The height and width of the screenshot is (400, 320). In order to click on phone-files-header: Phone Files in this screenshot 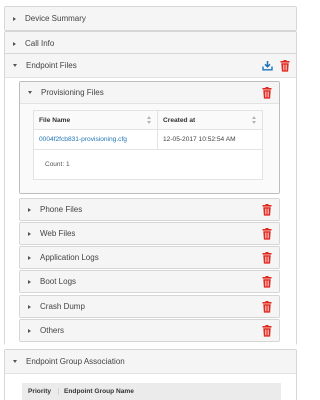, I will do `click(149, 209)`.